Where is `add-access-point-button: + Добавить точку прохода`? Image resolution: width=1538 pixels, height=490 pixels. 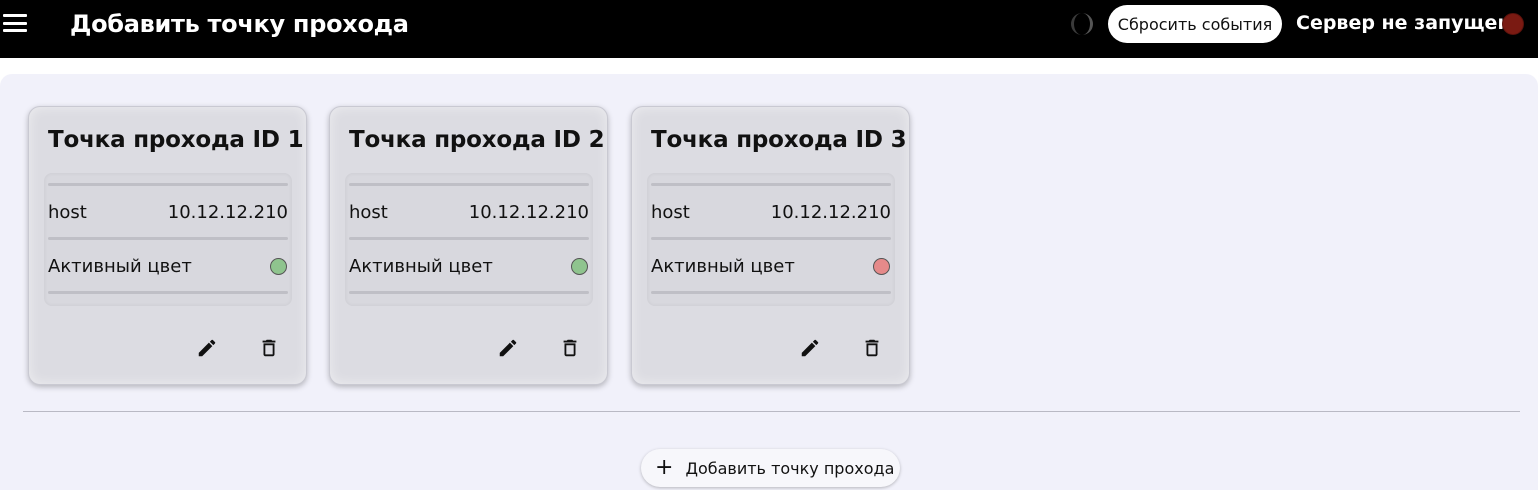 add-access-point-button: + Добавить точку прохода is located at coordinates (770, 468).